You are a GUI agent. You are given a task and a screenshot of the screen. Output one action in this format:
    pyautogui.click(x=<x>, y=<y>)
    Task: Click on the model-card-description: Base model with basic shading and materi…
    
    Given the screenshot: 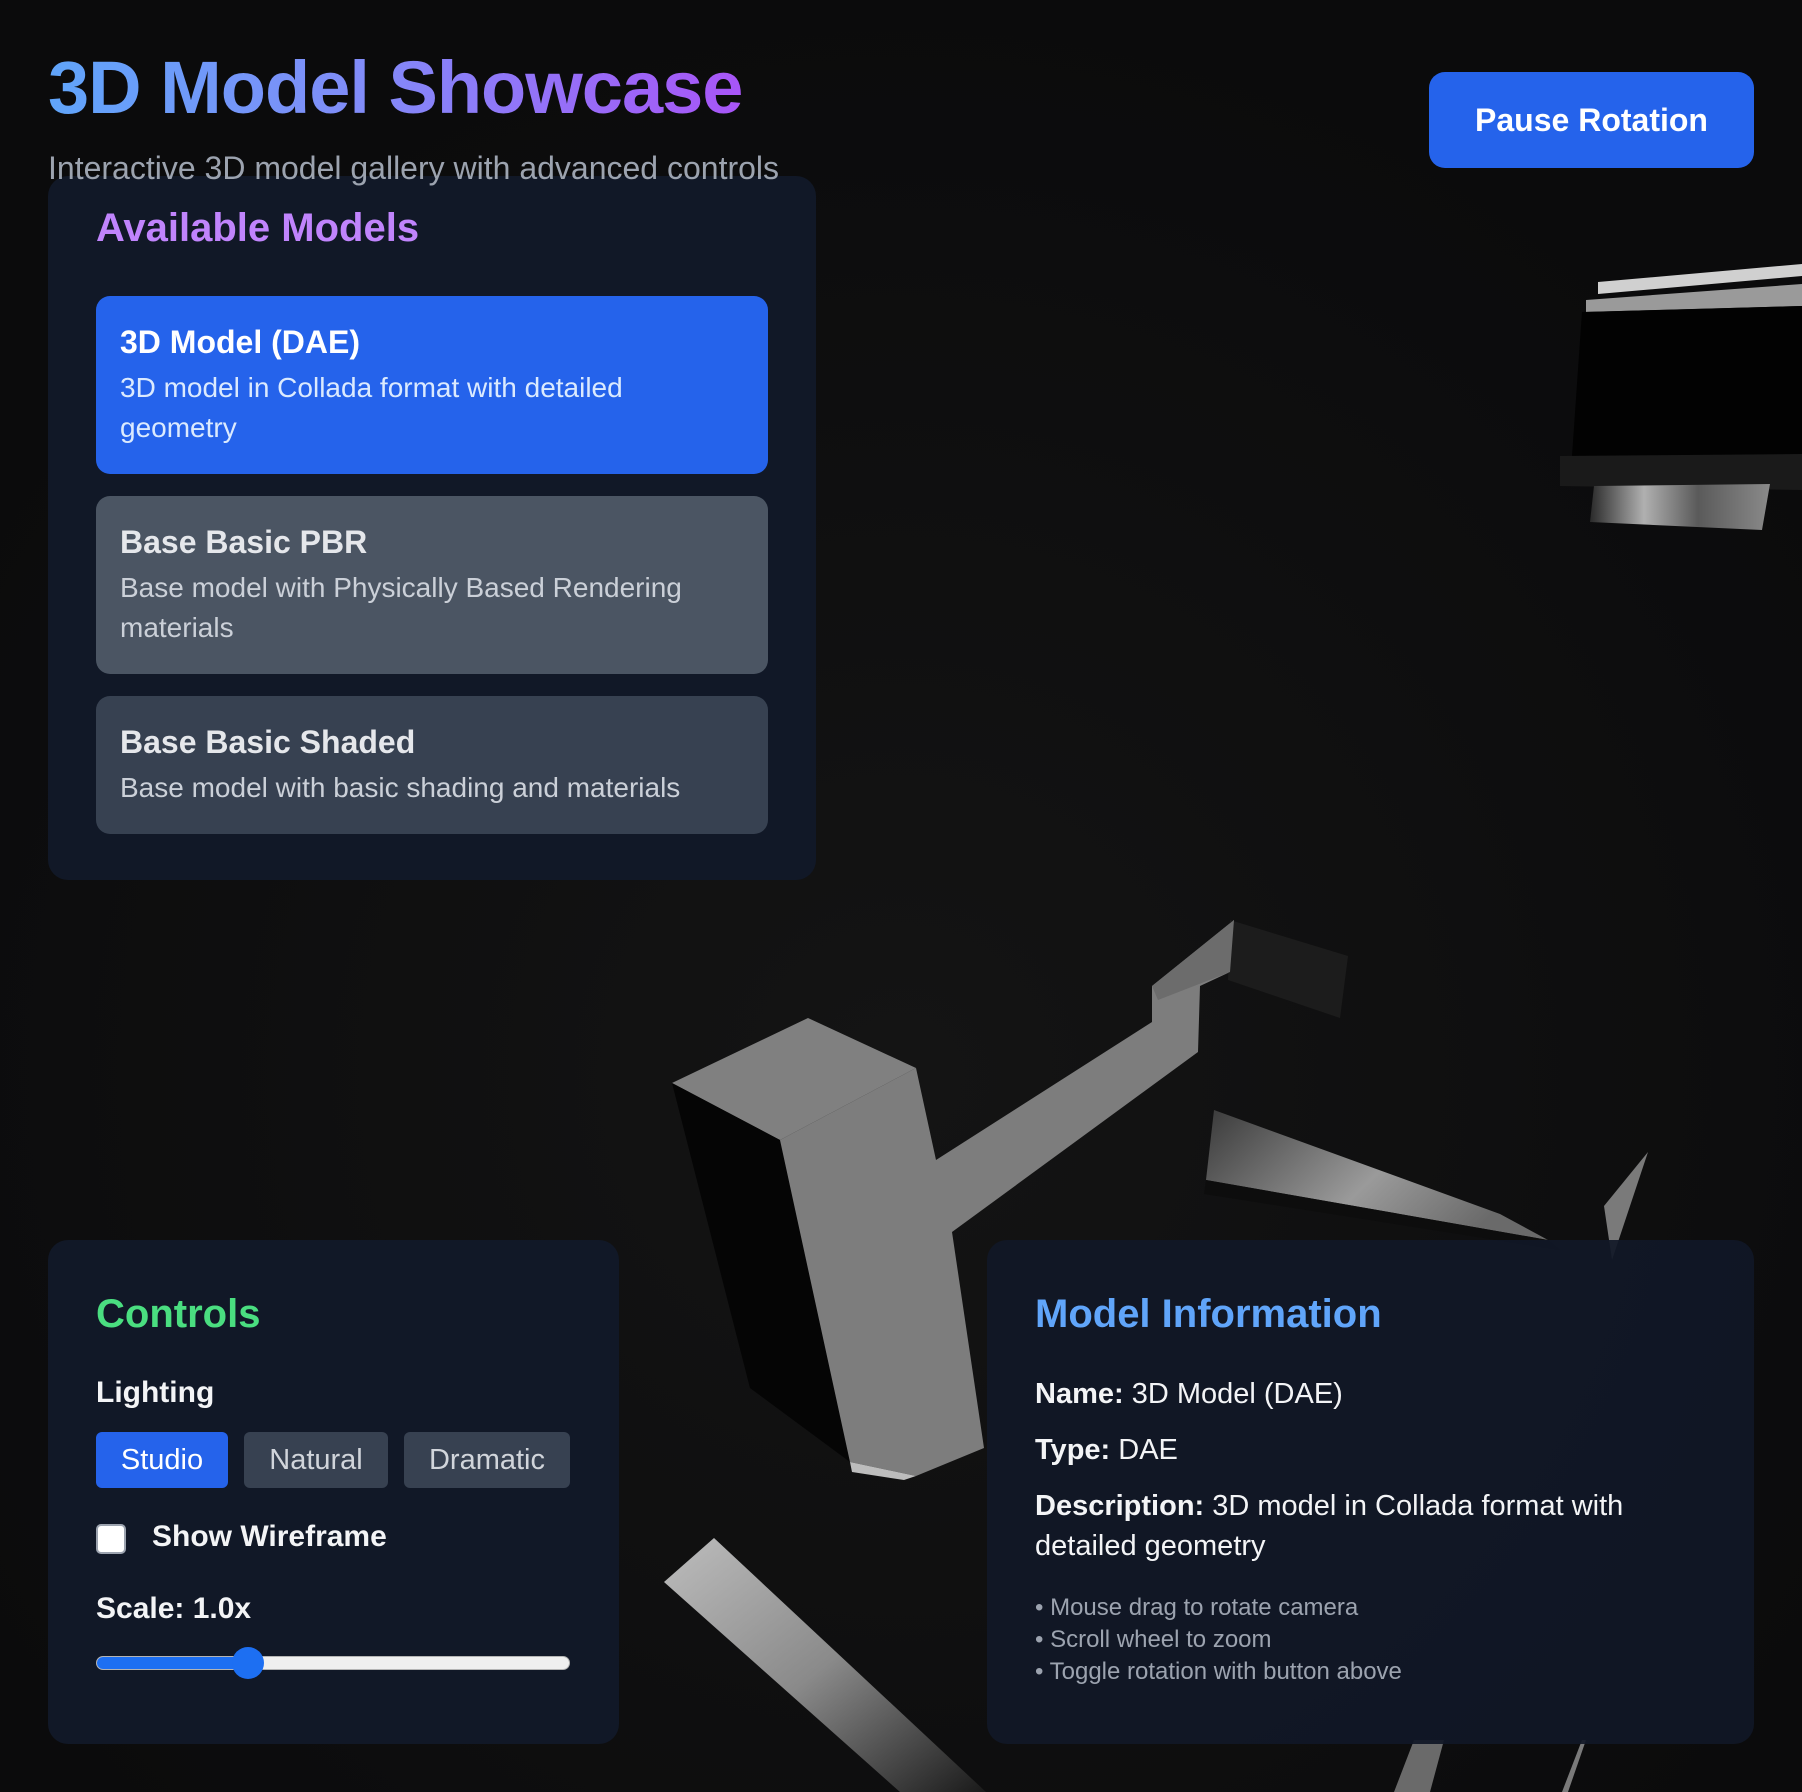 What is the action you would take?
    pyautogui.click(x=400, y=787)
    